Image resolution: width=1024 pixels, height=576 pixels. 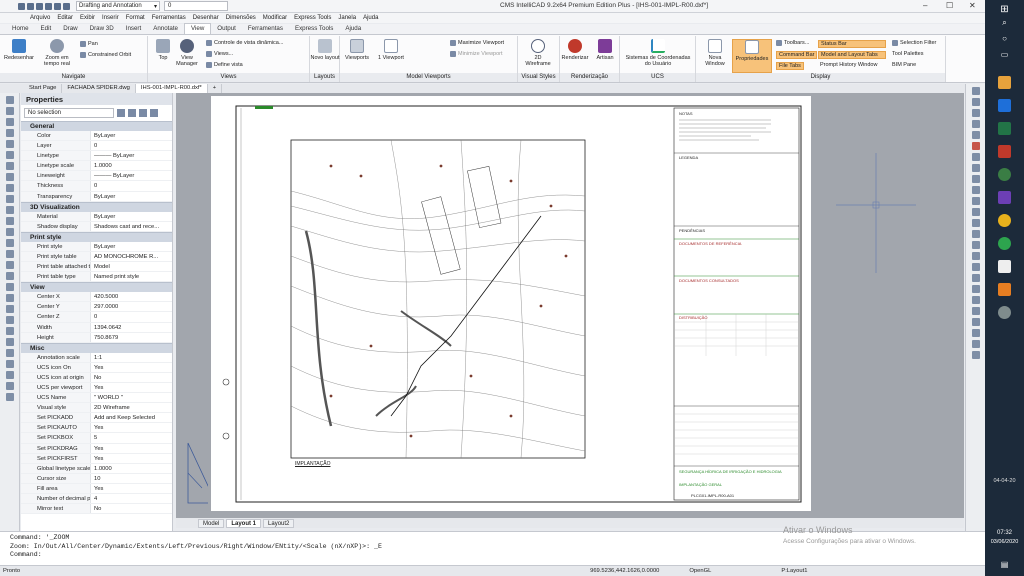 I want to click on selection-dropdown: No selection, so click(x=69, y=113).